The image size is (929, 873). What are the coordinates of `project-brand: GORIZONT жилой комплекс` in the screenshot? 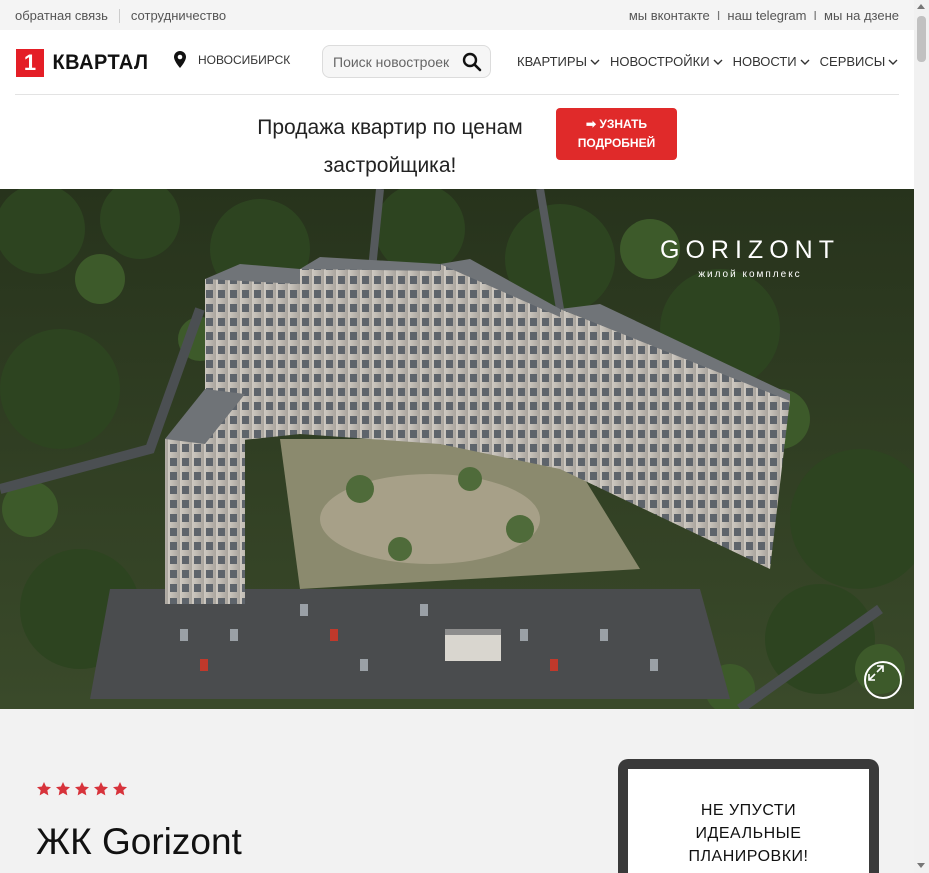 It's located at (750, 258).